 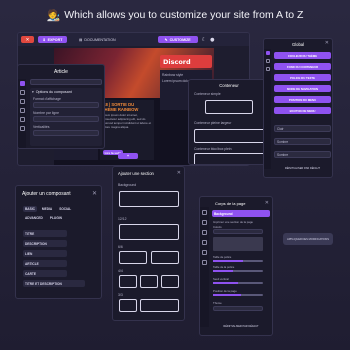 I want to click on global-btn-text-font: POLICE DU TEXTE, so click(x=302, y=77).